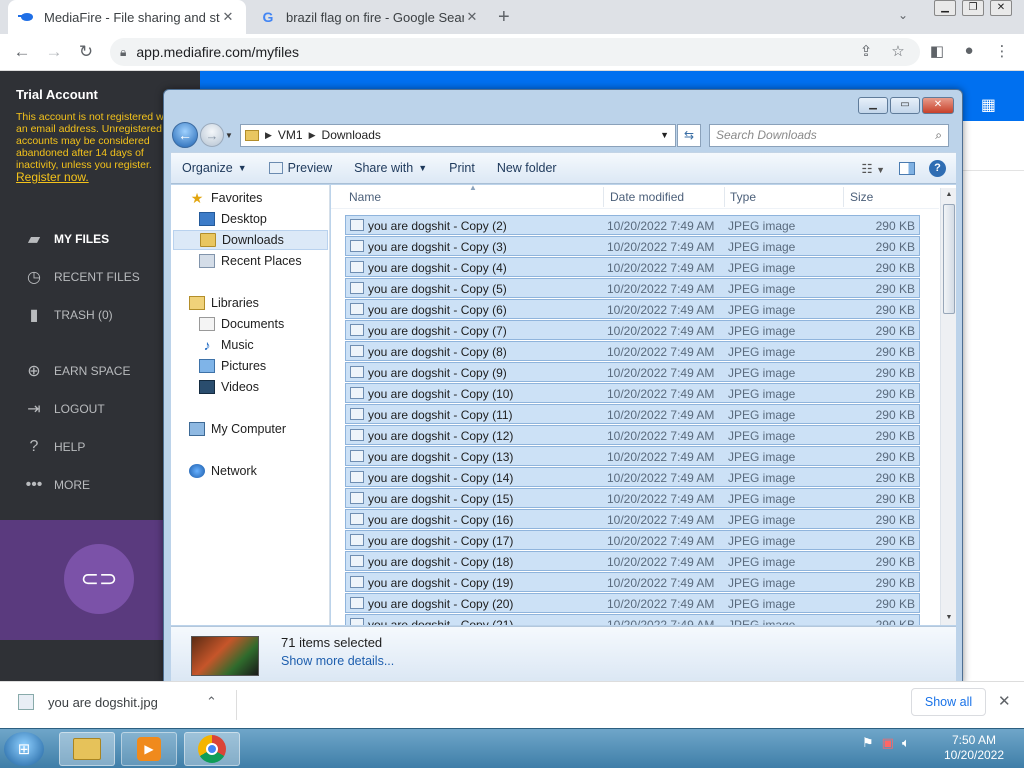  What do you see at coordinates (66, 239) in the screenshot?
I see `nav-my-files: ▰ MY FILES` at bounding box center [66, 239].